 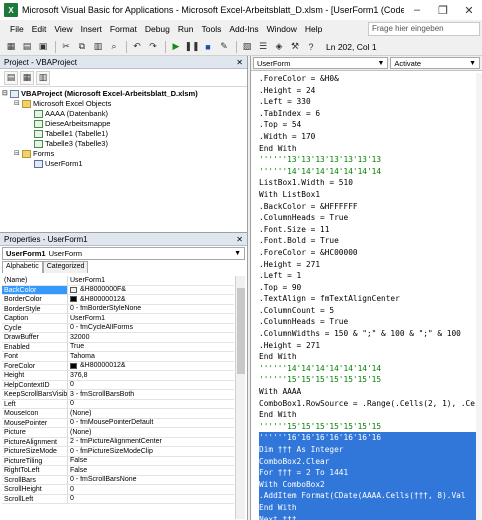 What do you see at coordinates (370, 311) in the screenshot?
I see `code-line: .ColumnCount = 5` at bounding box center [370, 311].